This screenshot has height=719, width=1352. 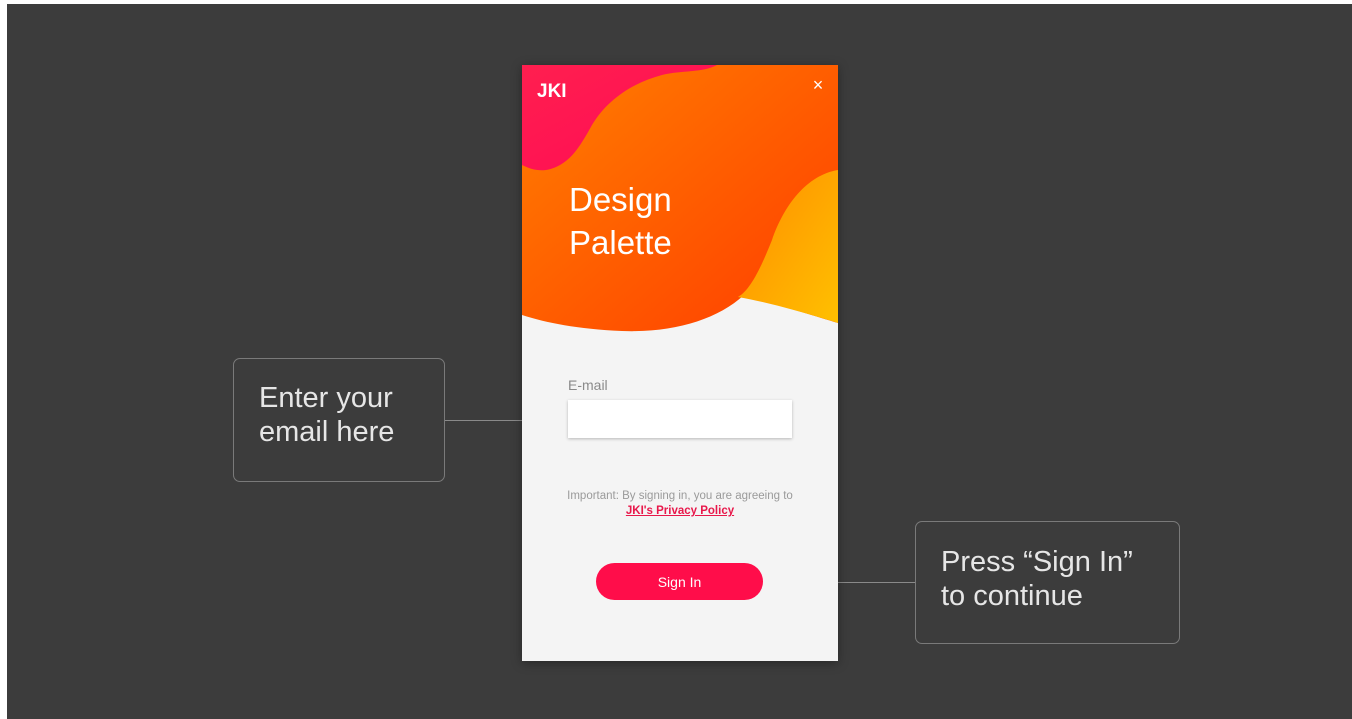 What do you see at coordinates (326, 398) in the screenshot?
I see `email-callout-line1: Enter your` at bounding box center [326, 398].